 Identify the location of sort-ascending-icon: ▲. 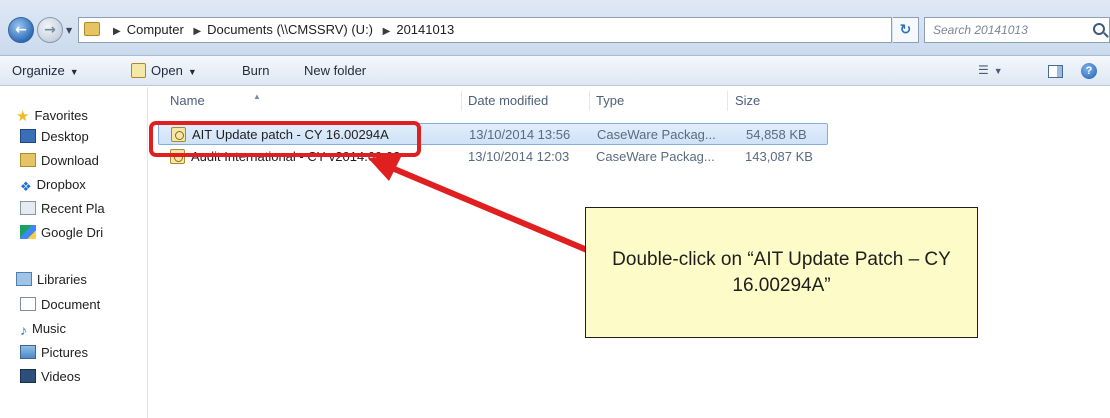
(257, 96).